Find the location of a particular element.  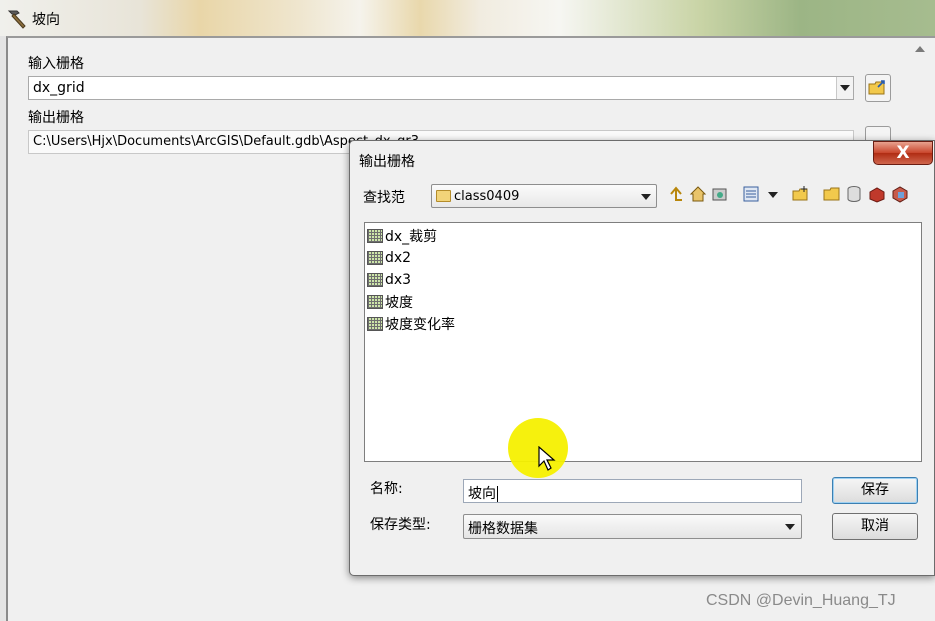

cancel-button: 取消 is located at coordinates (875, 526).